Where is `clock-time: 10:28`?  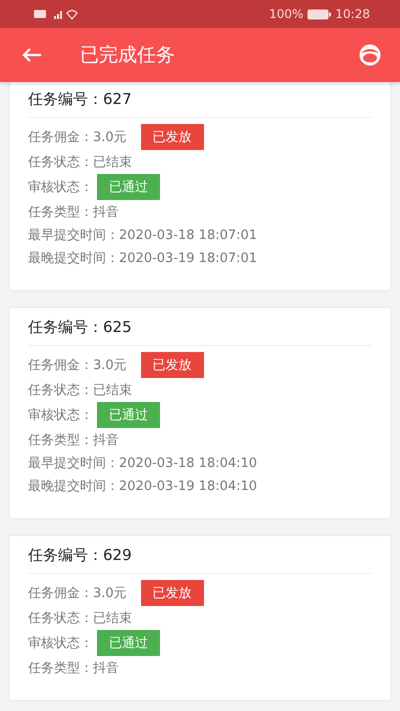
clock-time: 10:28 is located at coordinates (352, 14).